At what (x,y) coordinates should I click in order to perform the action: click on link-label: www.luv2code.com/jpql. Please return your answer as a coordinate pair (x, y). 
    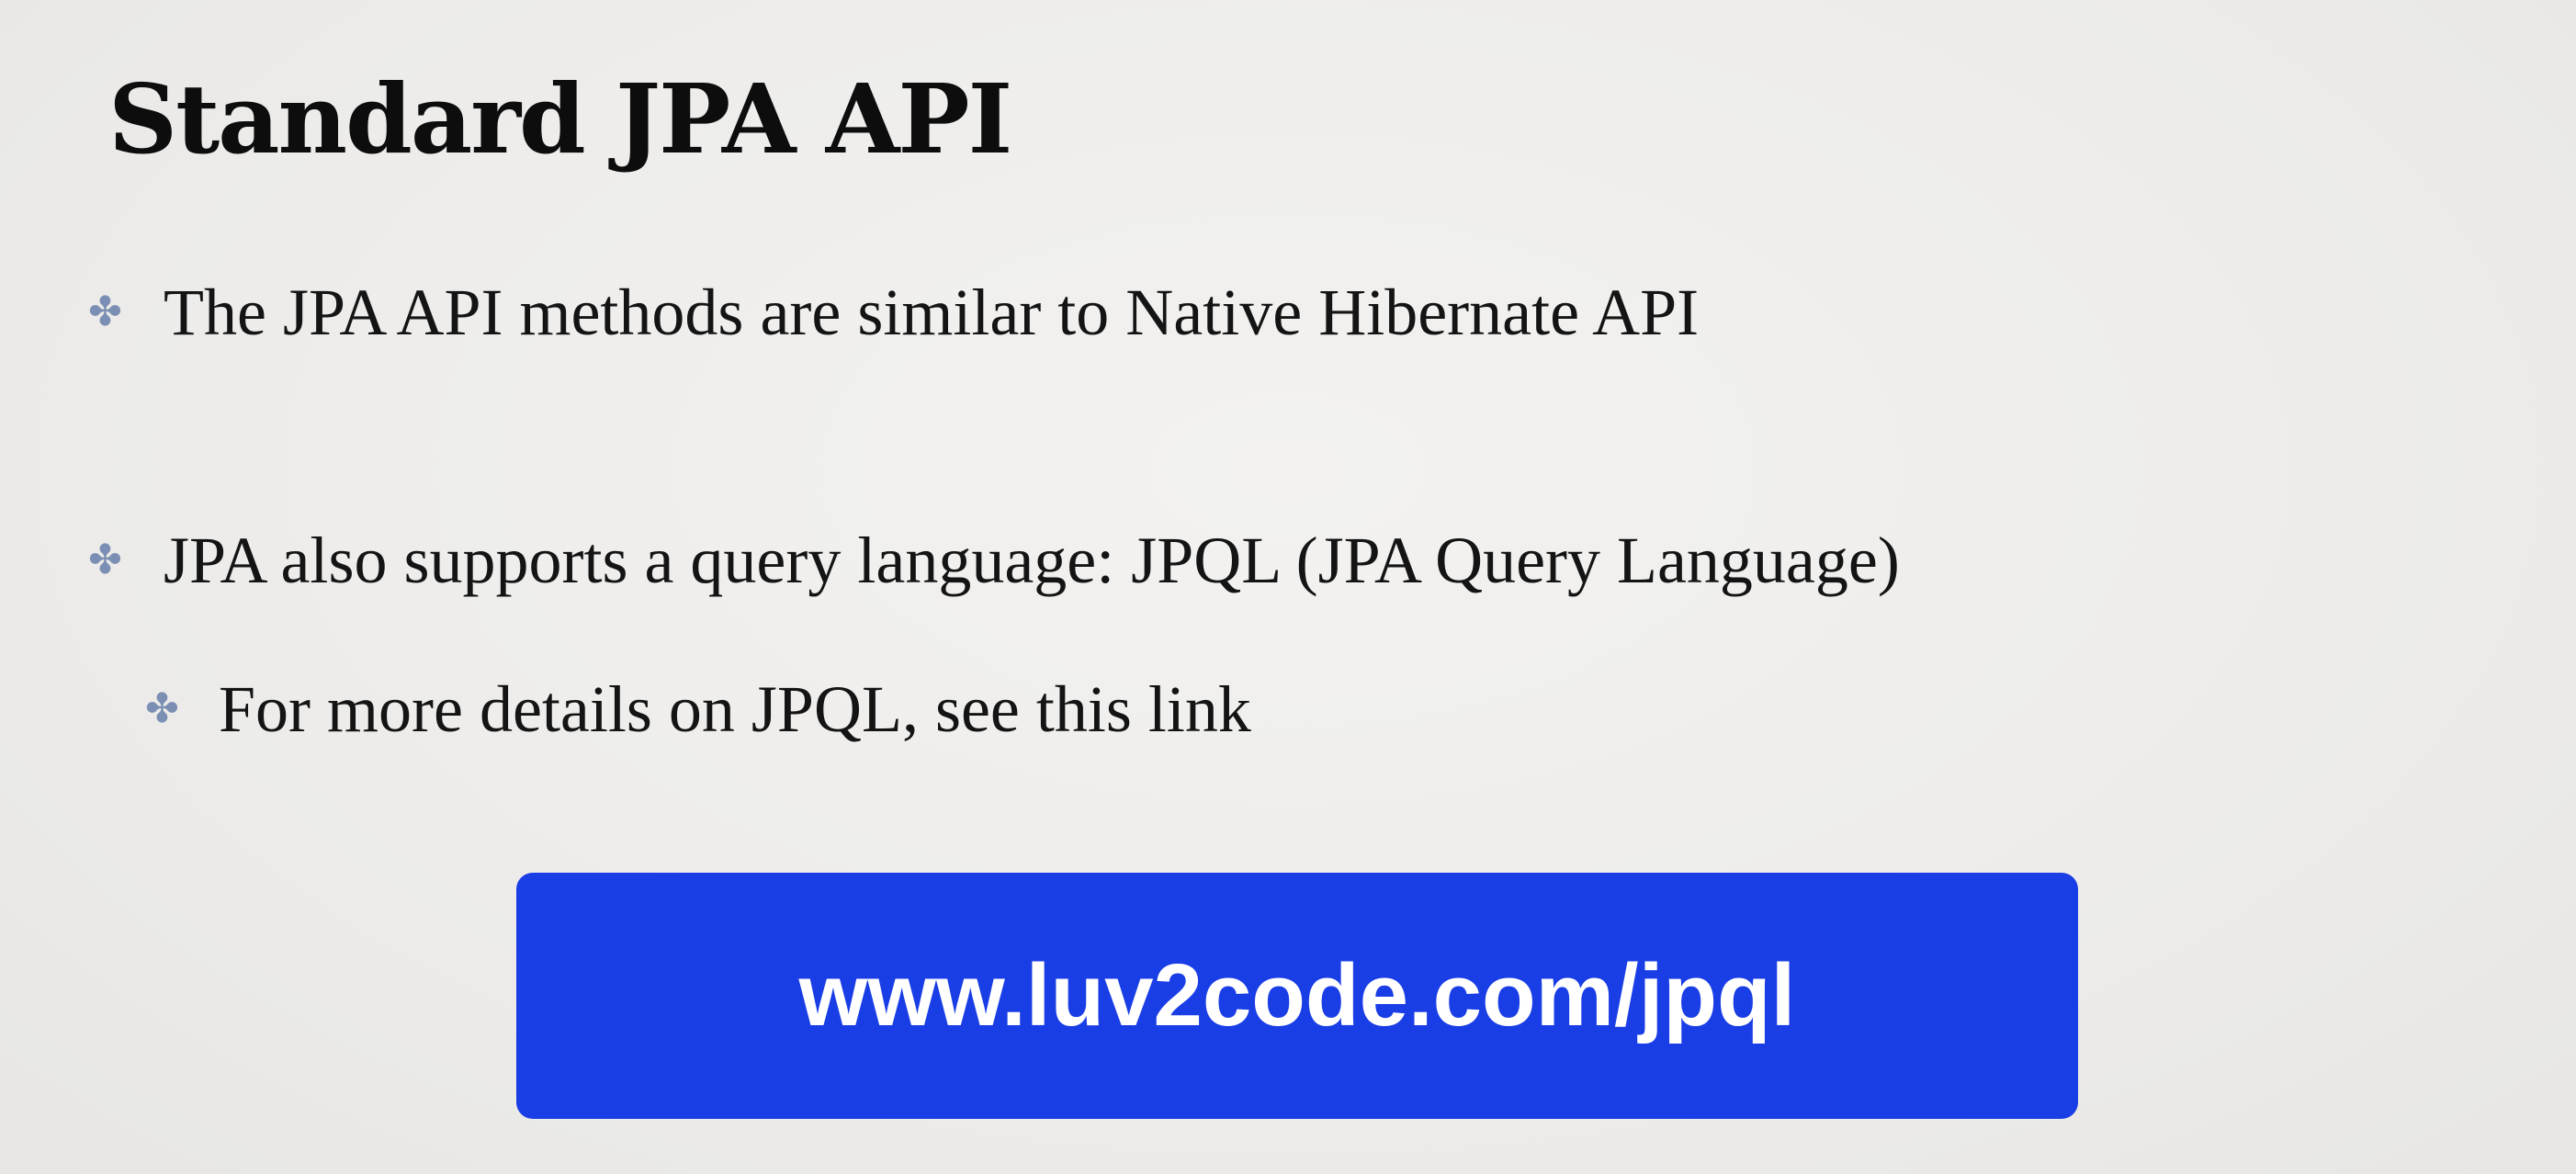
    Looking at the image, I should click on (1297, 995).